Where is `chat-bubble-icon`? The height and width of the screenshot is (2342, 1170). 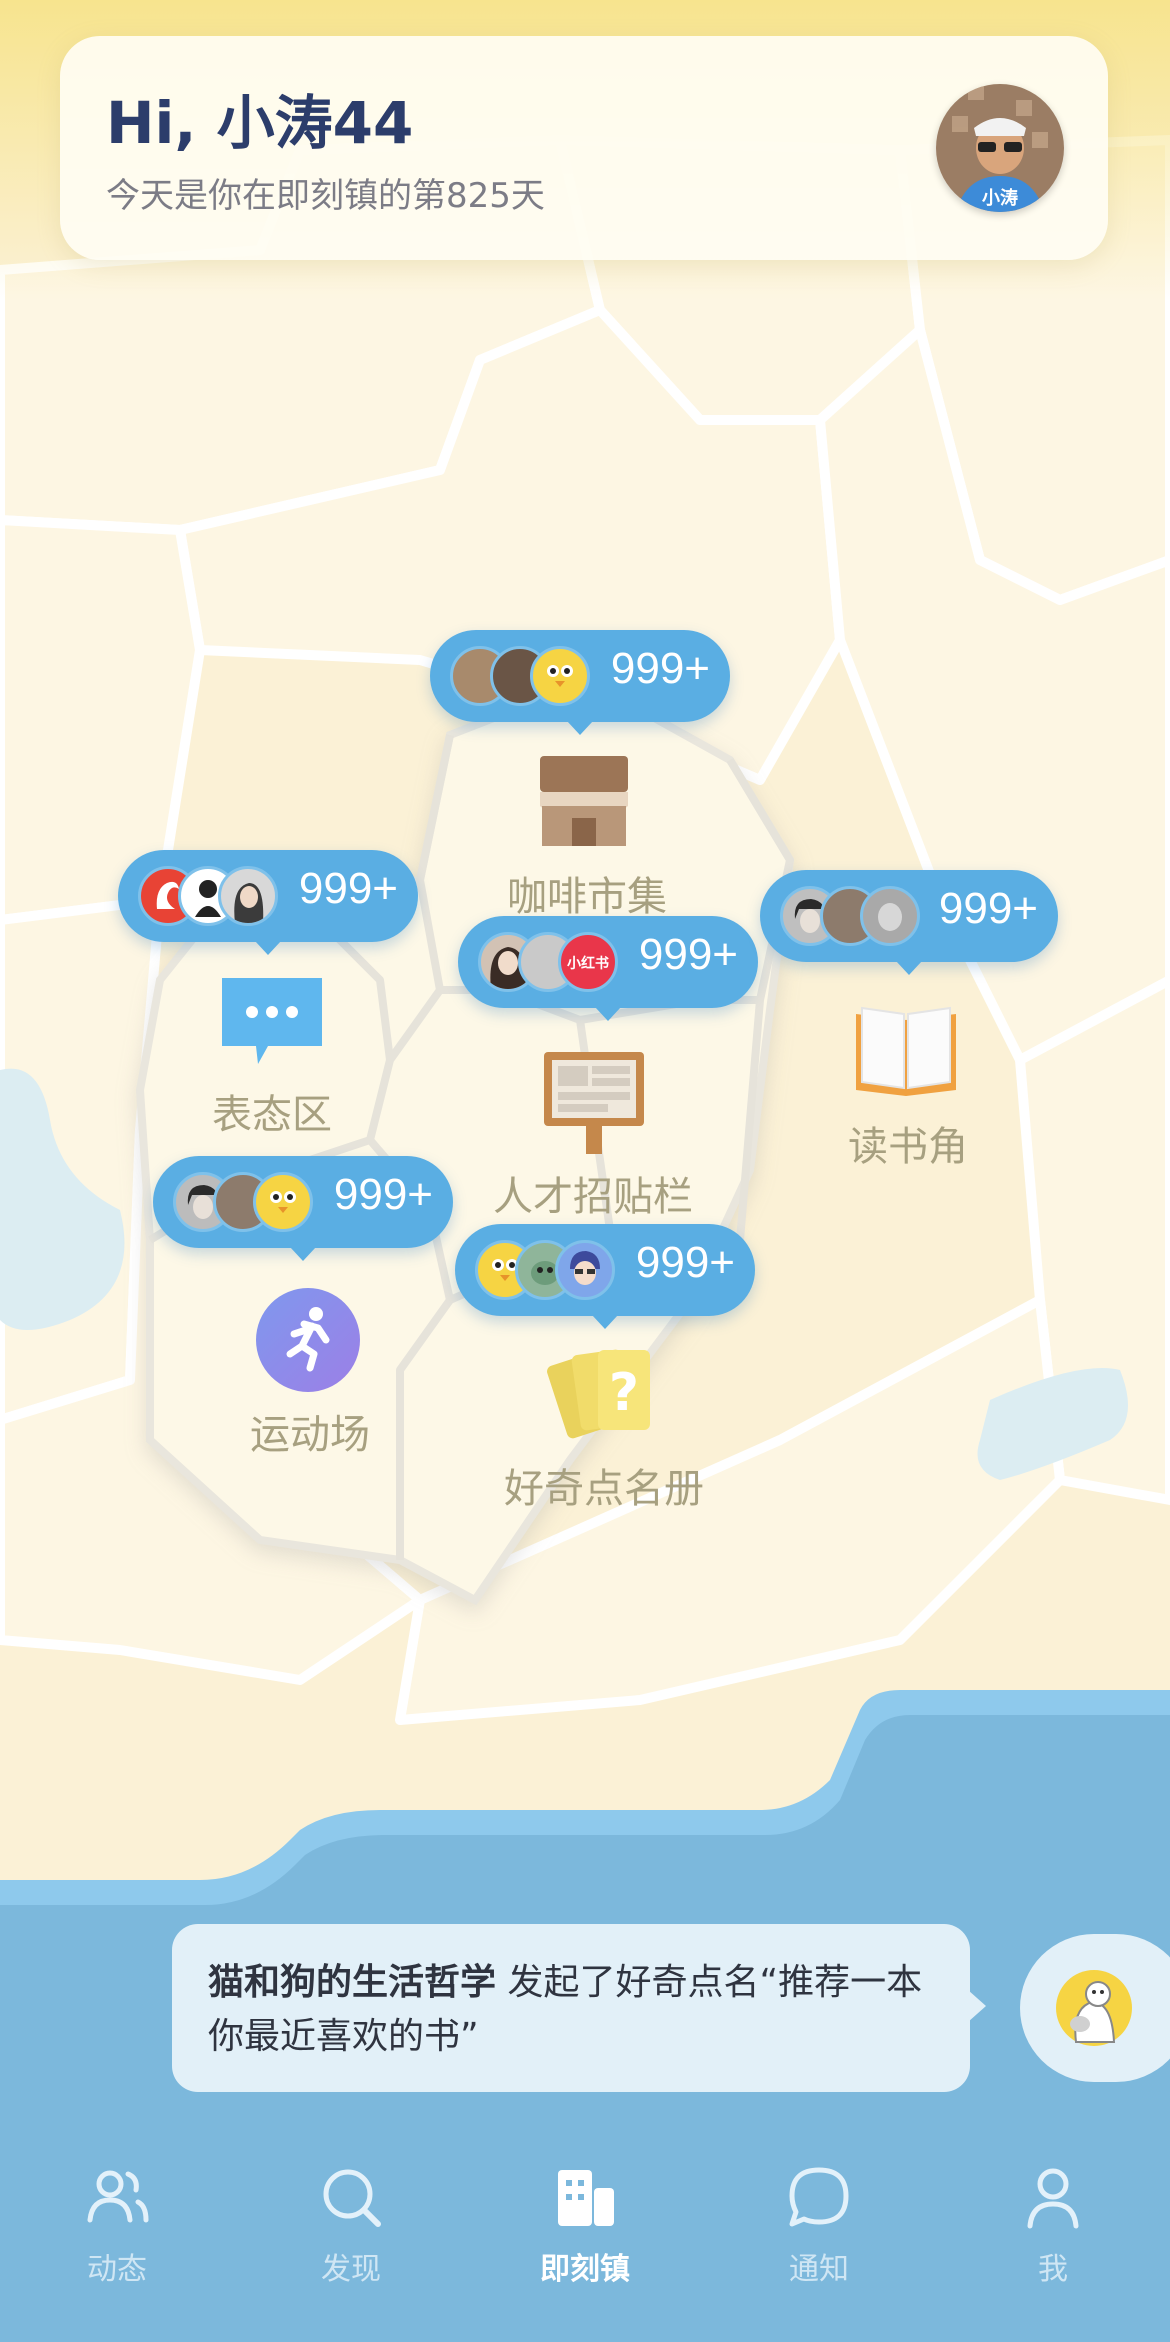
chat-bubble-icon is located at coordinates (819, 2197).